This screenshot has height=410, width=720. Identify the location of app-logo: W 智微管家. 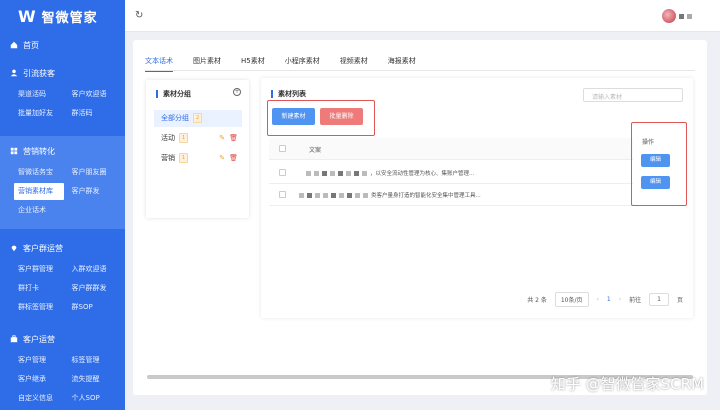
(62, 16).